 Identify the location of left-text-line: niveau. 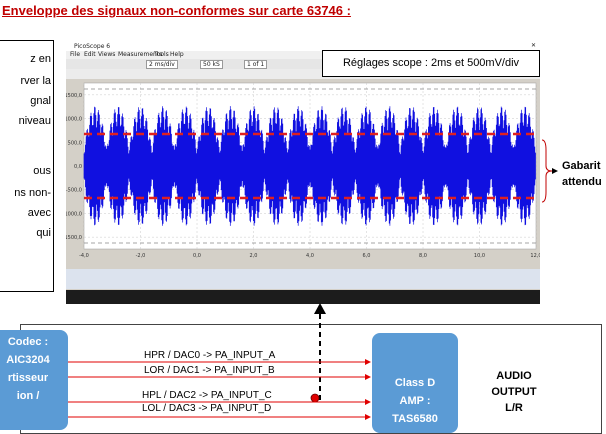
(34, 121).